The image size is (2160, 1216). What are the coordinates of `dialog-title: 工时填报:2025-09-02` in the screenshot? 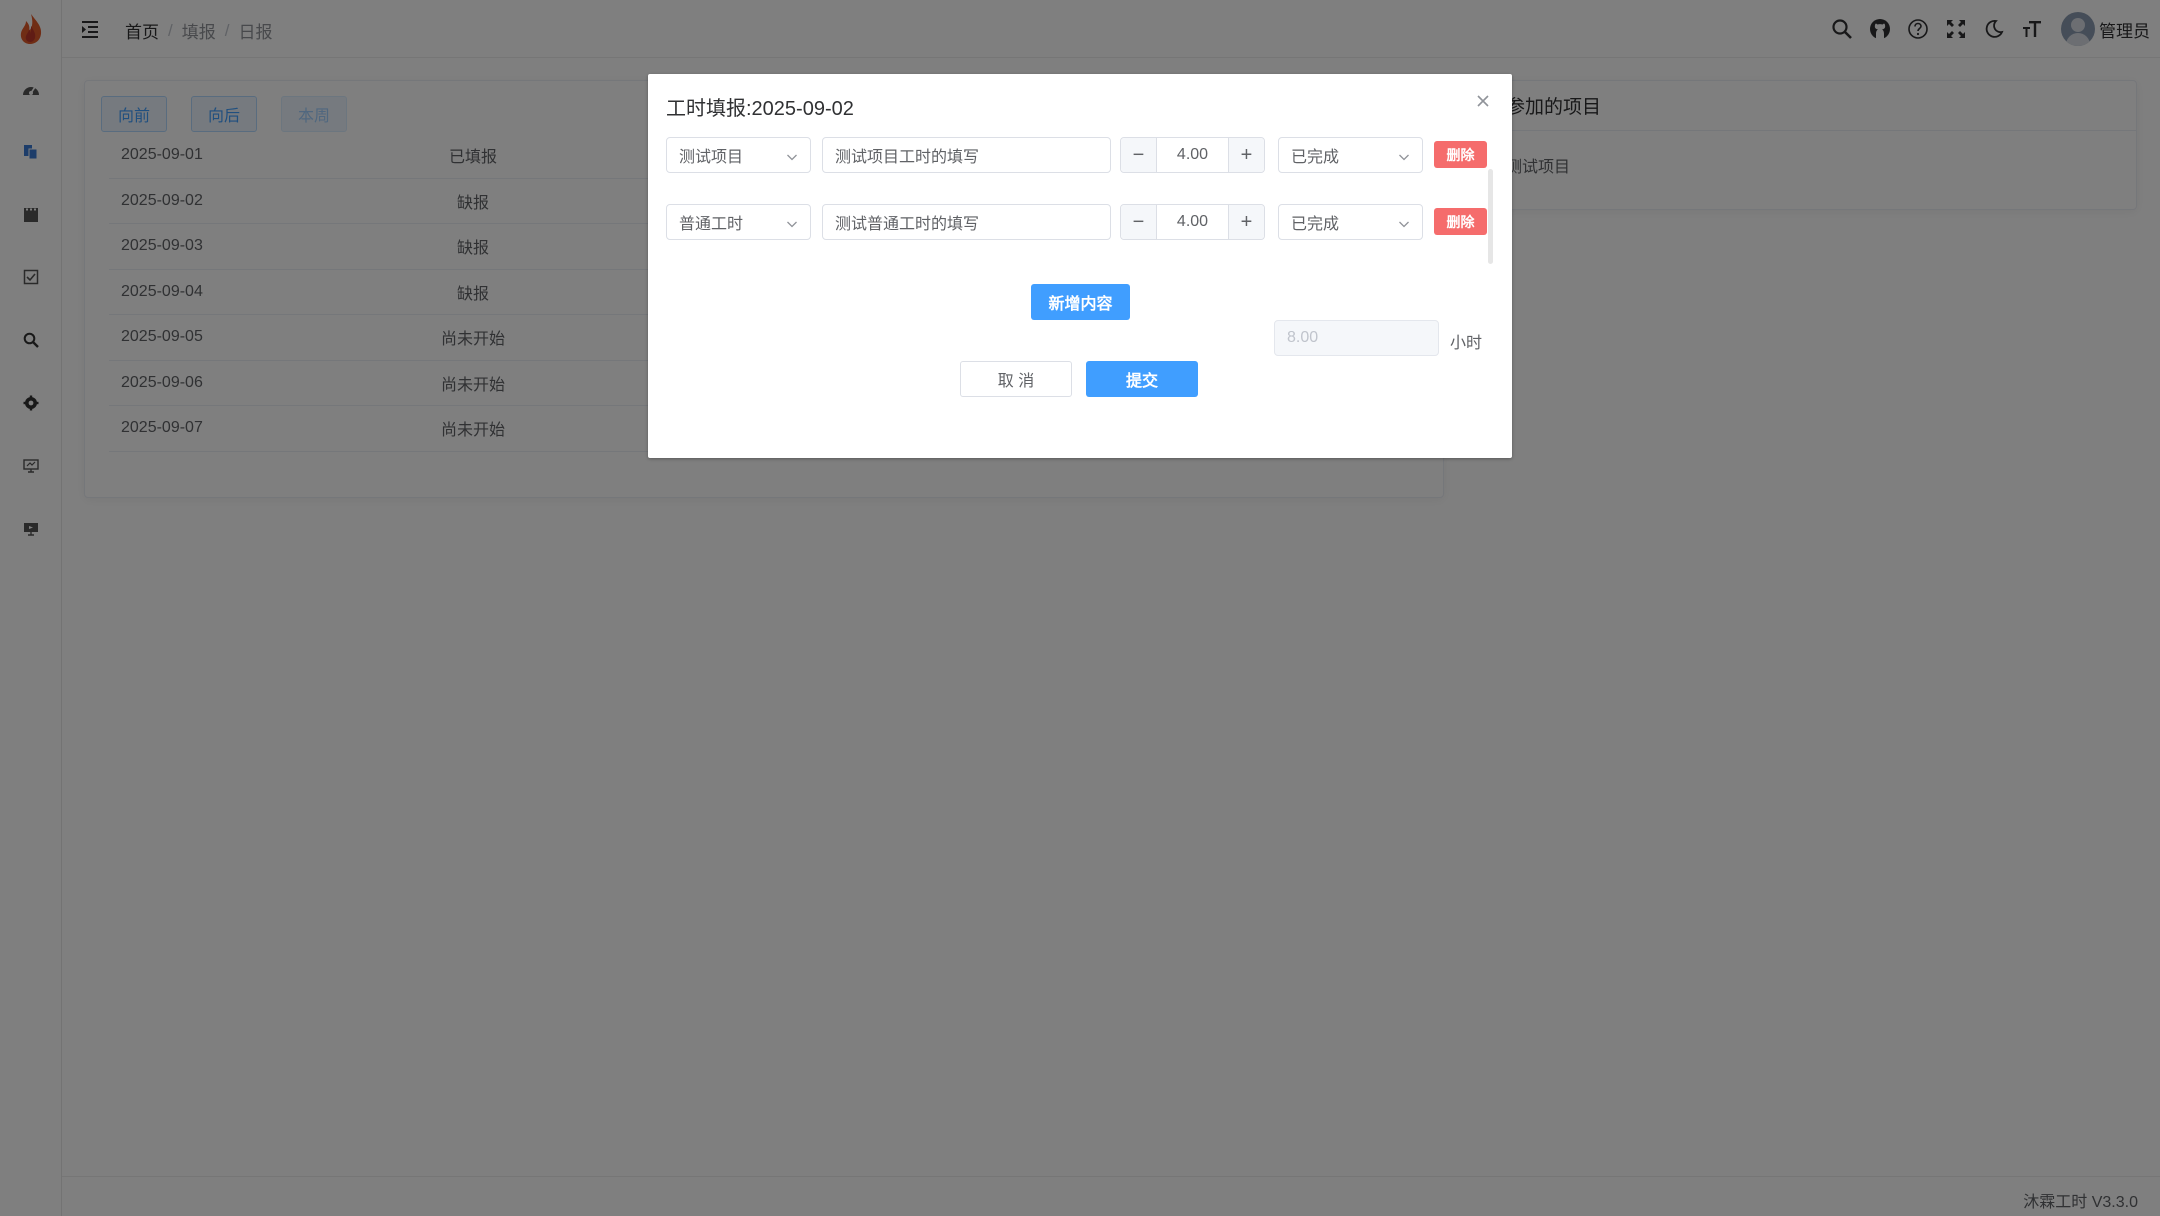 It's located at (760, 109).